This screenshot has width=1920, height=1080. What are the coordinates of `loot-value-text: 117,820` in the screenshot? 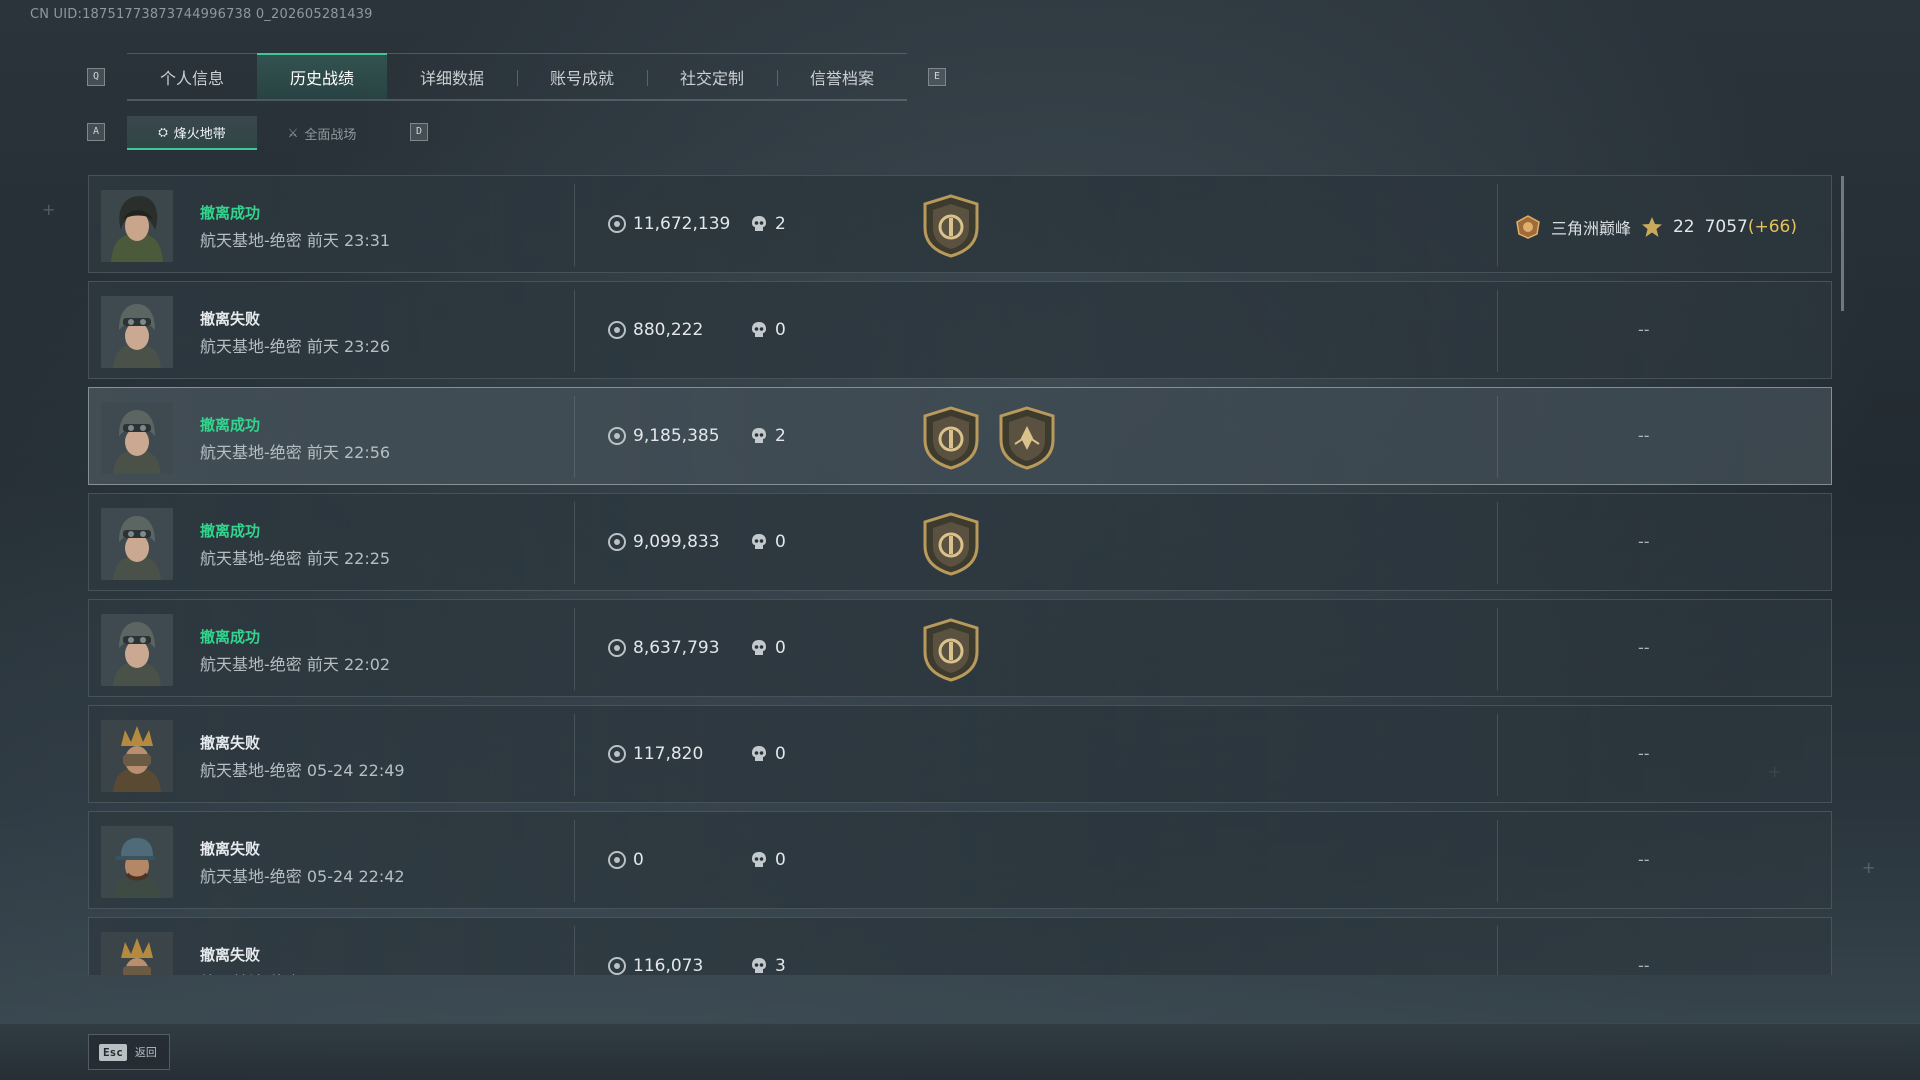 It's located at (668, 754).